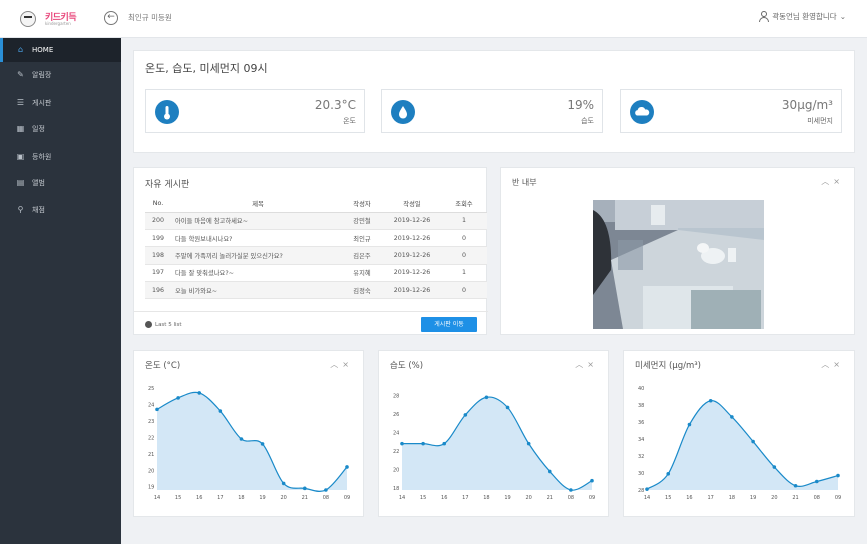 This screenshot has height=544, width=867. I want to click on sidebar-item-label: 채점, so click(38, 210).